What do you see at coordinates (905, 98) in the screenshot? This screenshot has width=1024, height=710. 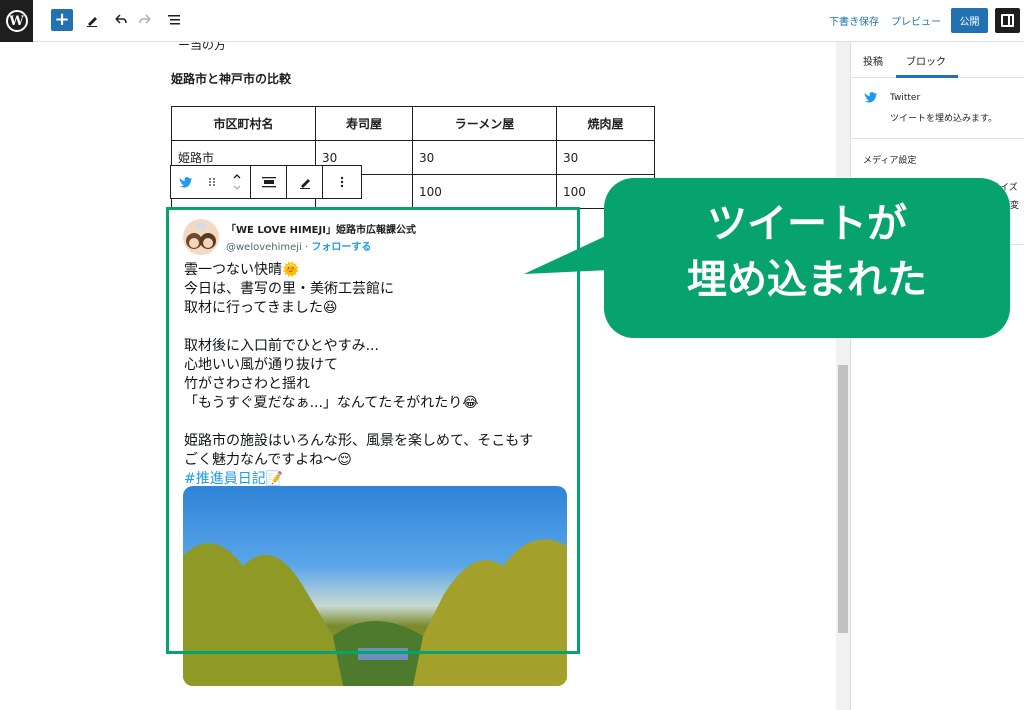 I see `block-title: Twitter` at bounding box center [905, 98].